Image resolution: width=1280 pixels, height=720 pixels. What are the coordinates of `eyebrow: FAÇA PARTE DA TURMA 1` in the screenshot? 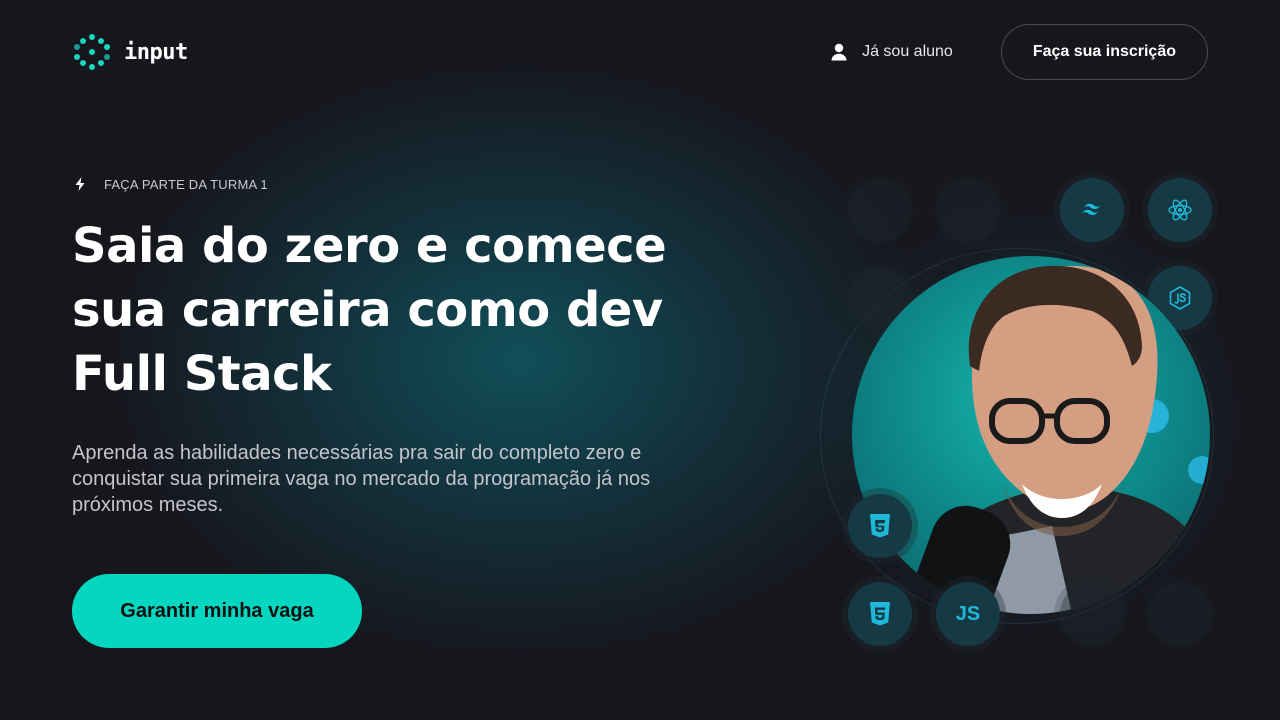 It's located at (402, 184).